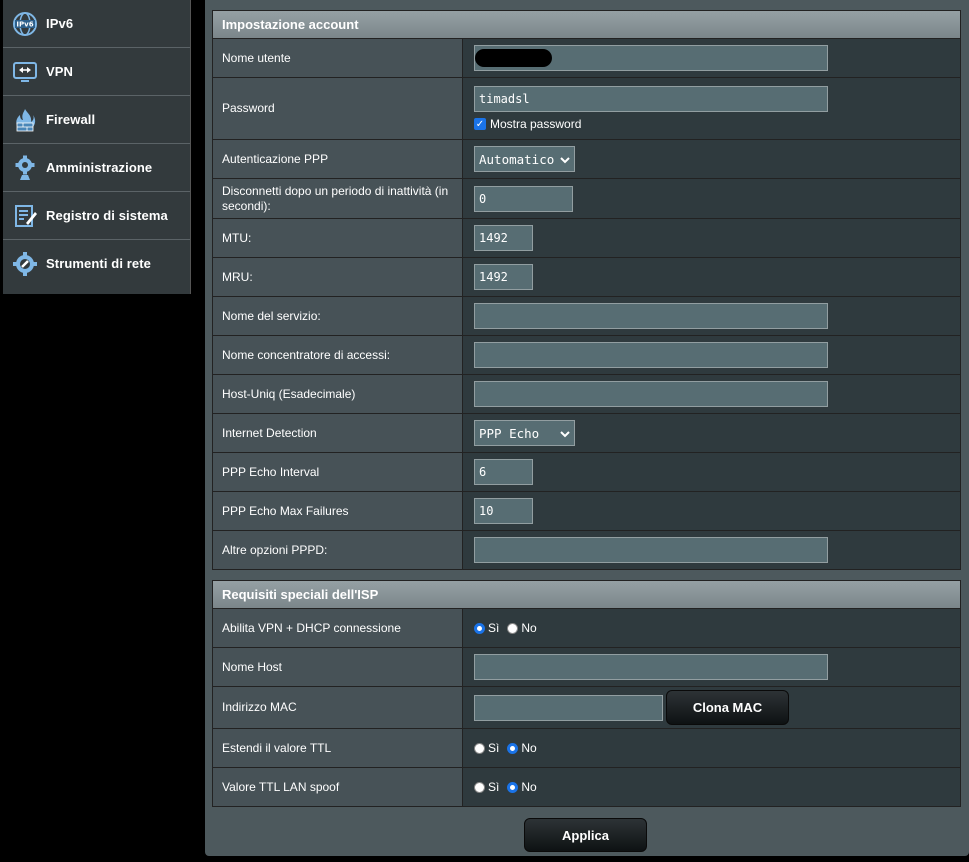  I want to click on detection-select: PPP Echo, so click(524, 433).